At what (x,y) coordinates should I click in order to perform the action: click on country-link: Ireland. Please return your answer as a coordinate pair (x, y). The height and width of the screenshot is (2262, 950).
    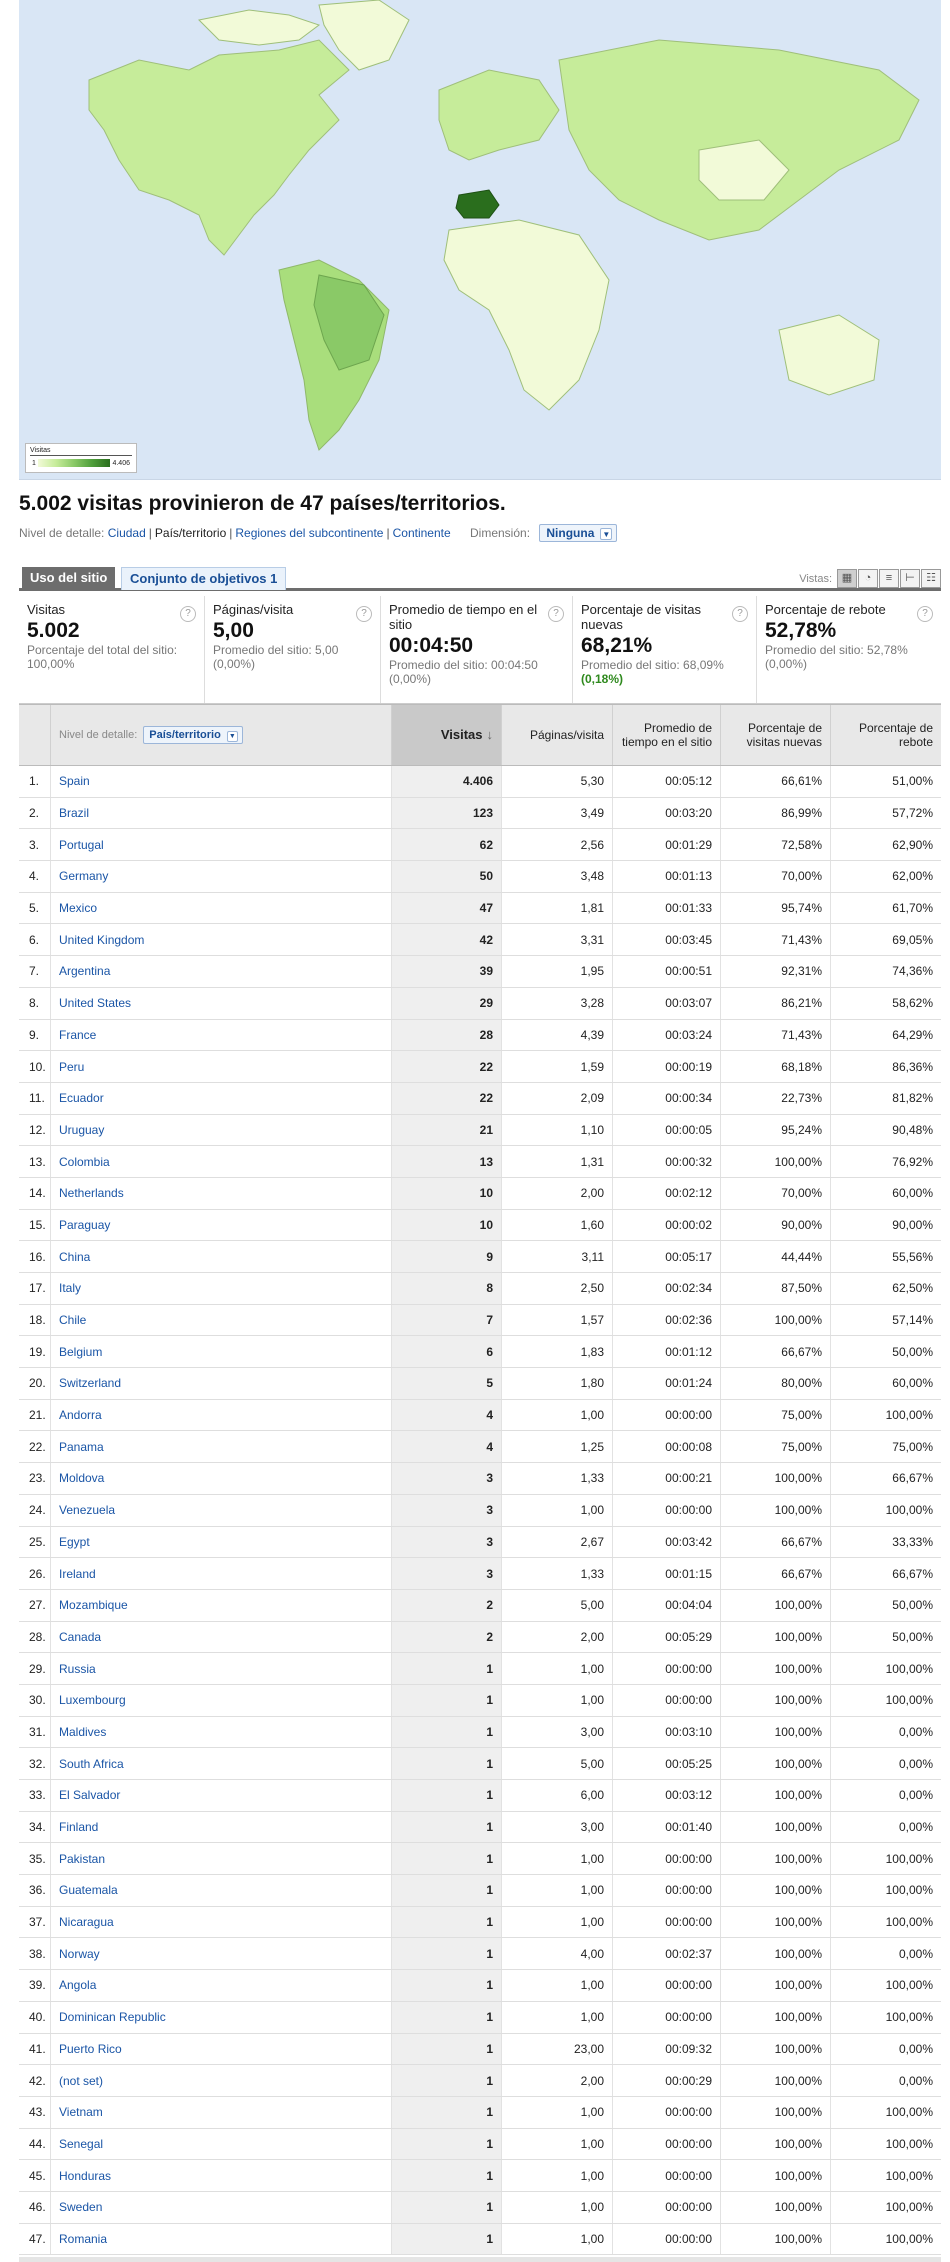
    Looking at the image, I should click on (221, 1573).